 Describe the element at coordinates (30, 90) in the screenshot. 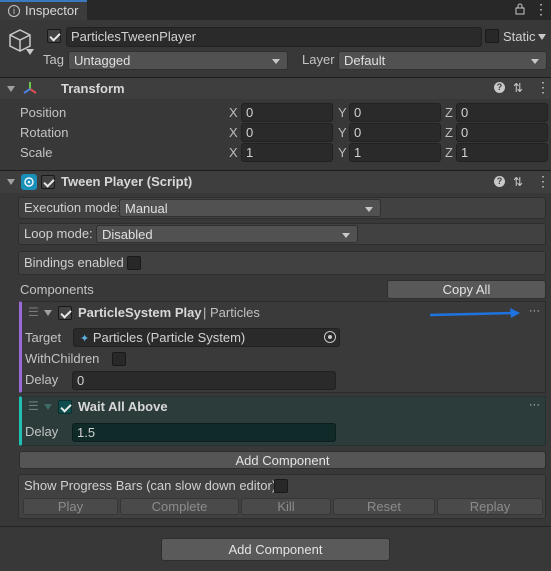

I see `transform-icon` at that location.